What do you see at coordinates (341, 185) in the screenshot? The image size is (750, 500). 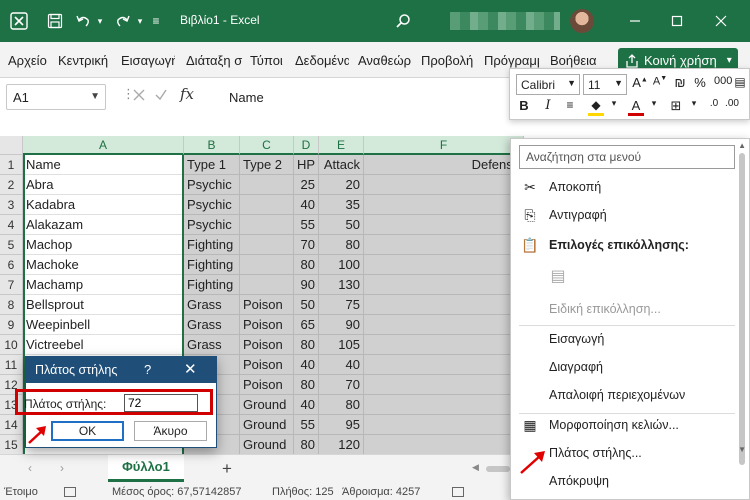 I see `cell: 20` at bounding box center [341, 185].